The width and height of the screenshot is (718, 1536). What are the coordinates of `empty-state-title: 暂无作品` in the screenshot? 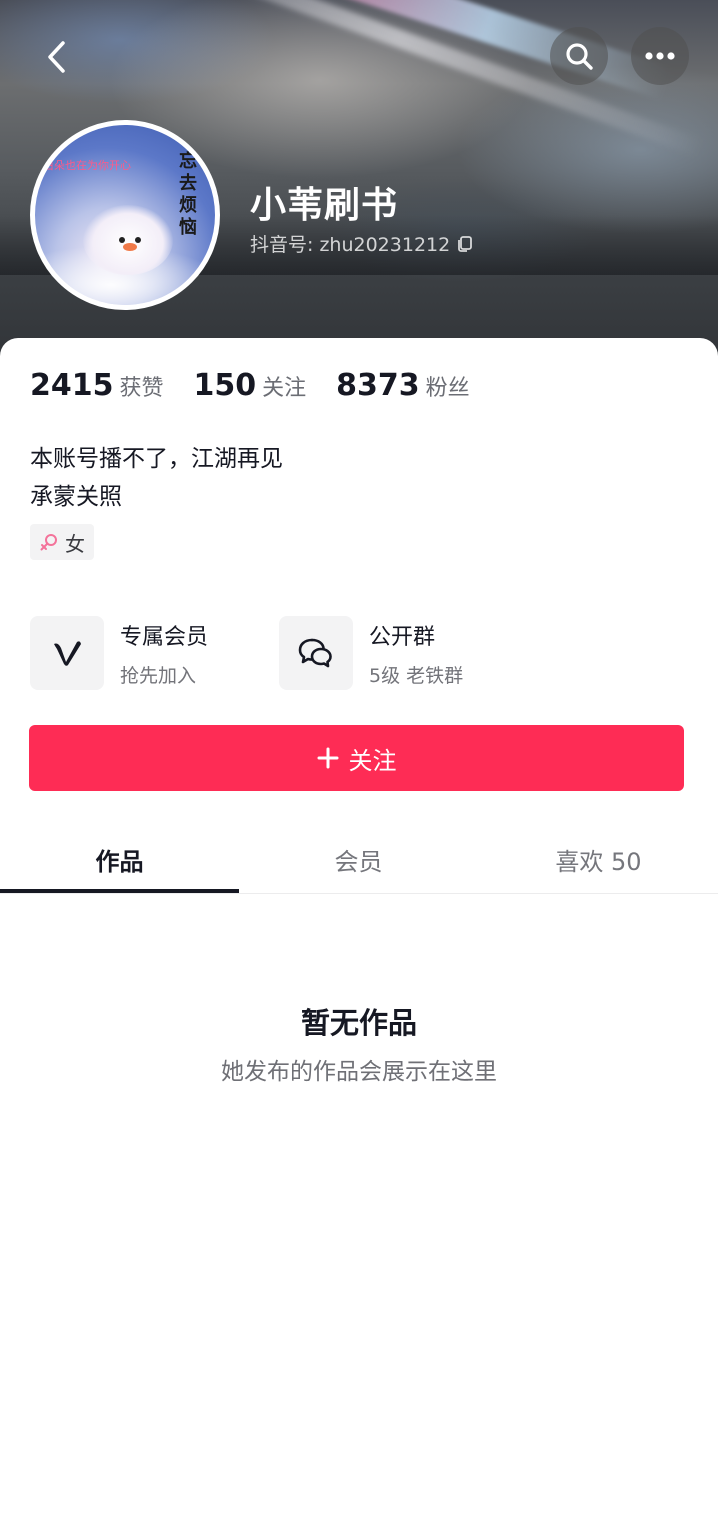 It's located at (358, 1023).